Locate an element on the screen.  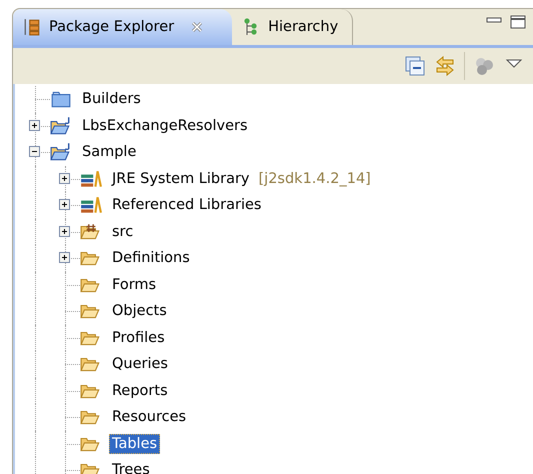
close-icon is located at coordinates (197, 27).